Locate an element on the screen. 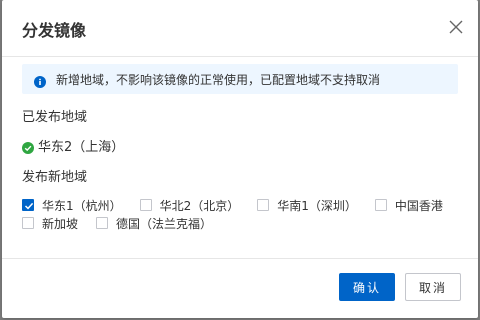 The height and width of the screenshot is (320, 480). published-region: 华东2（上海） is located at coordinates (73, 145).